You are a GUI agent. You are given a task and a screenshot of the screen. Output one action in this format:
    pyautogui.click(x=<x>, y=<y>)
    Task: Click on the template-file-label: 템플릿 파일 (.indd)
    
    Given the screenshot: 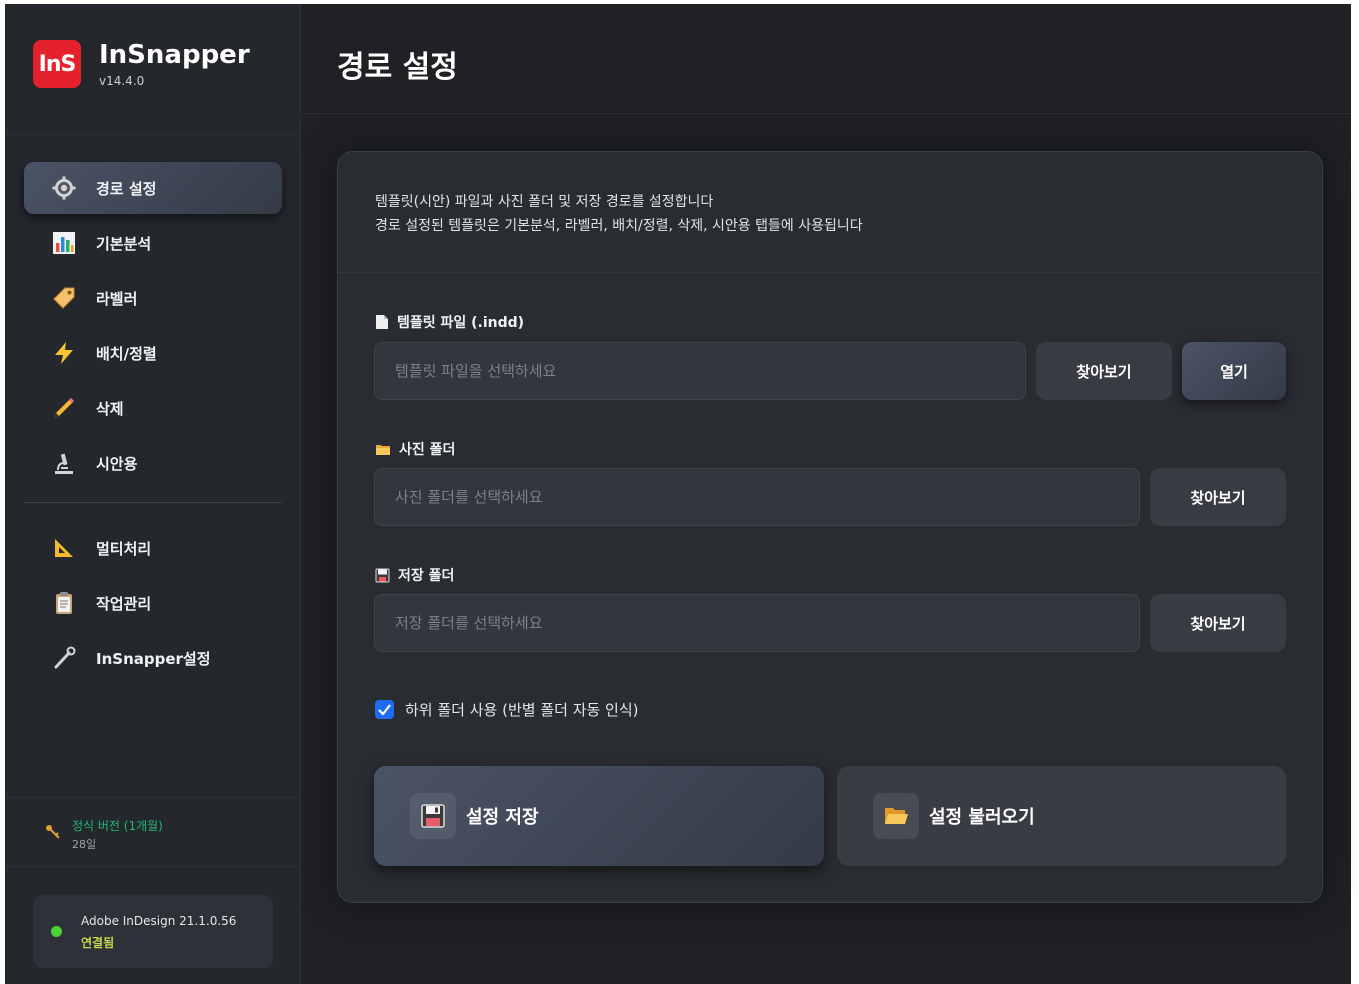 What is the action you would take?
    pyautogui.click(x=449, y=322)
    